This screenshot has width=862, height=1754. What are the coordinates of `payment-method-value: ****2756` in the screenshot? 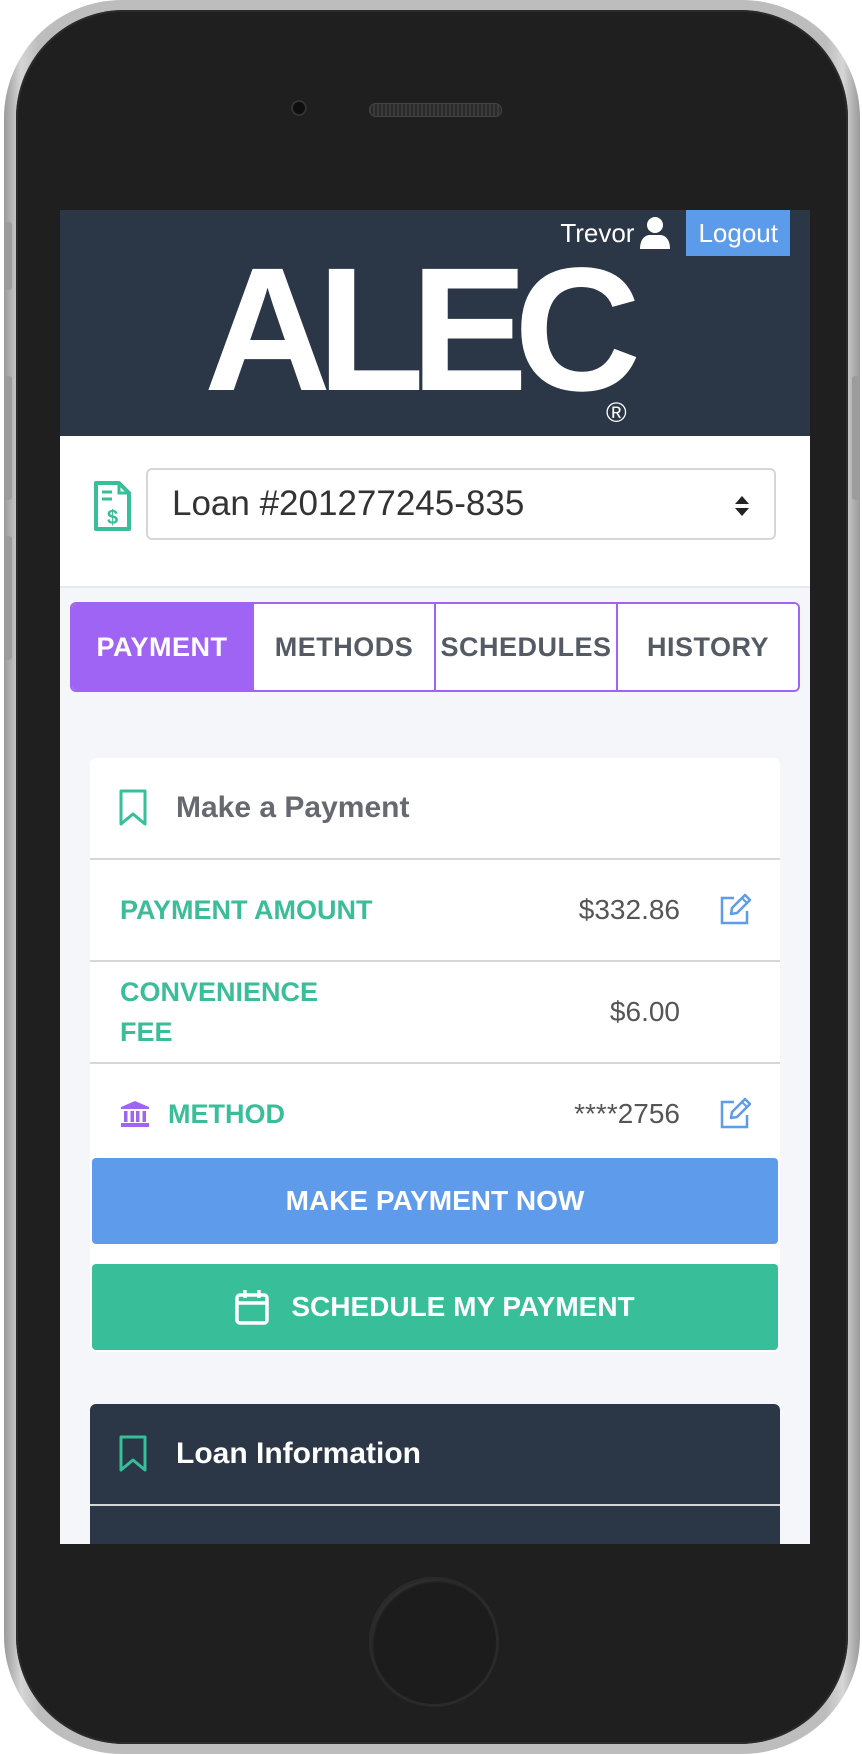 It's located at (627, 1113).